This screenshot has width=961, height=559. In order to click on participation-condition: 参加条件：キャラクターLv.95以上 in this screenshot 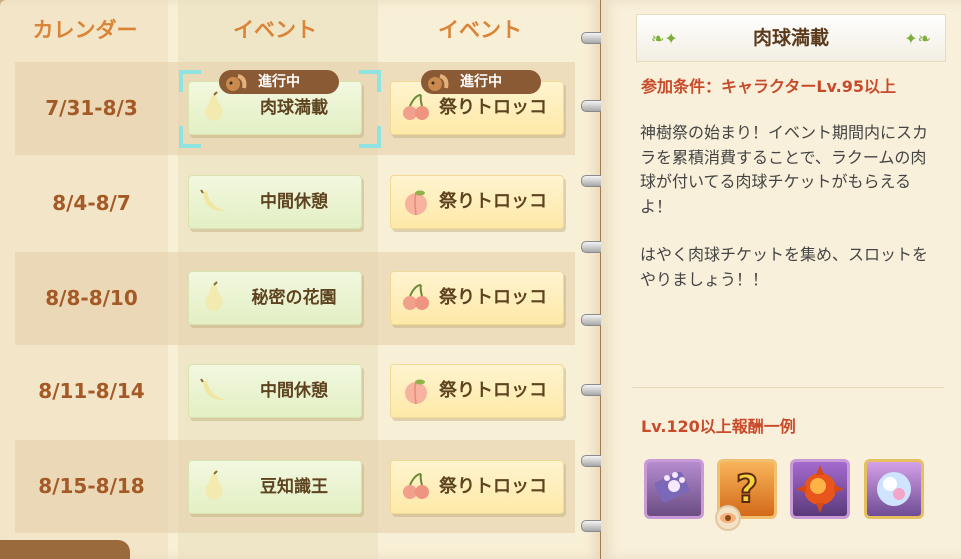, I will do `click(769, 86)`.